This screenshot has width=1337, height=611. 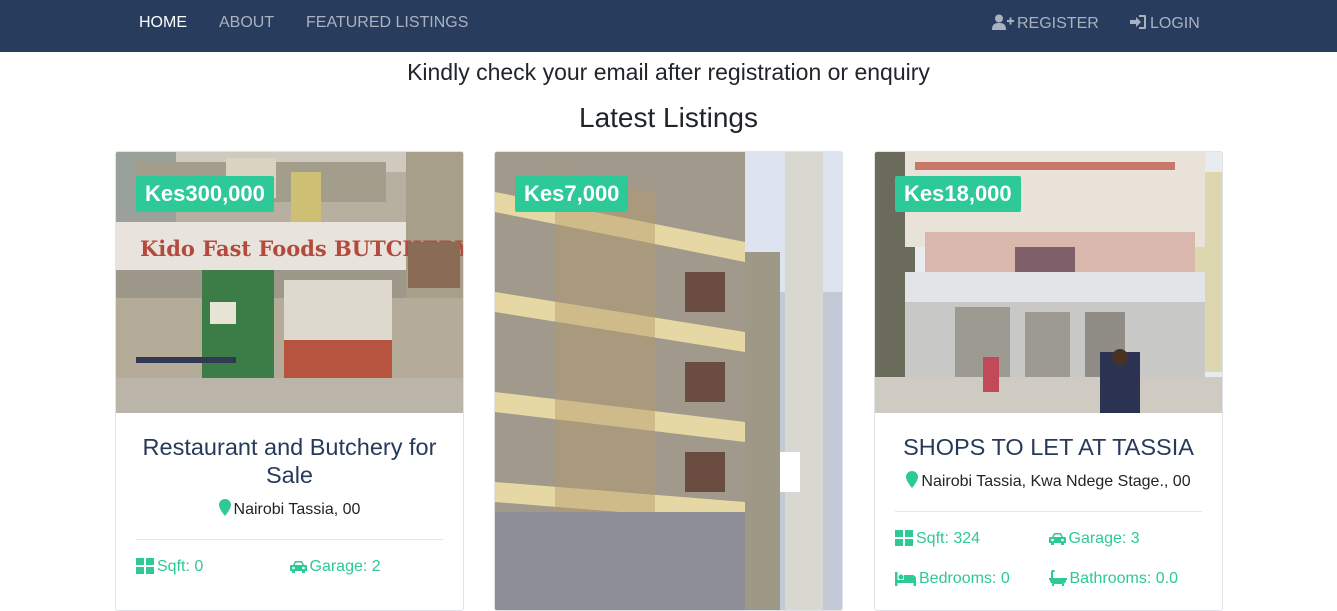 I want to click on user-plus-icon, so click(x=1003, y=22).